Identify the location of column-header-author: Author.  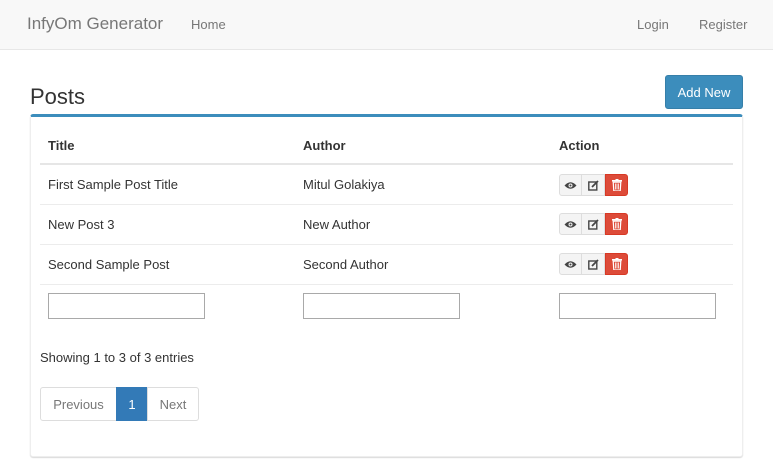
(324, 145).